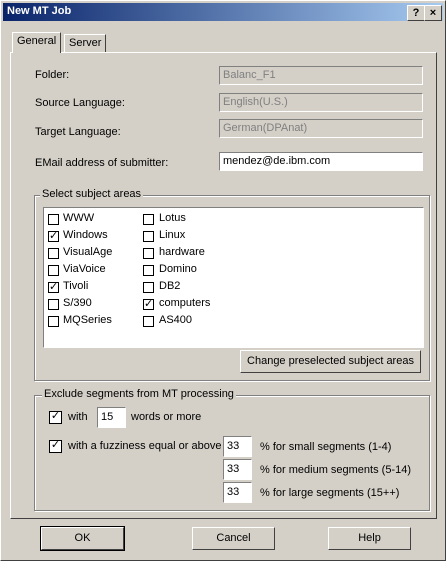 The height and width of the screenshot is (561, 446). What do you see at coordinates (326, 447) in the screenshot?
I see `small-segments-label: % for small segments (1-4)` at bounding box center [326, 447].